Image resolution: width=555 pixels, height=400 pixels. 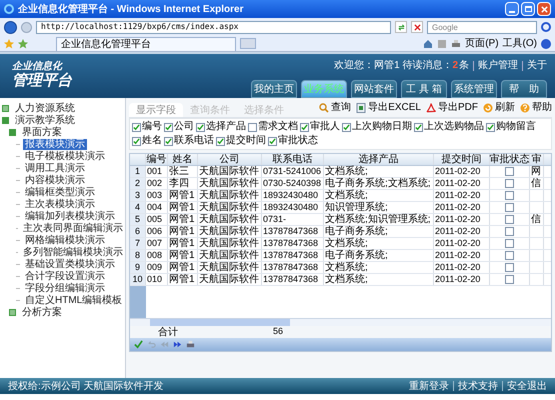 I want to click on tree-item: 内容模块演示, so click(x=55, y=180).